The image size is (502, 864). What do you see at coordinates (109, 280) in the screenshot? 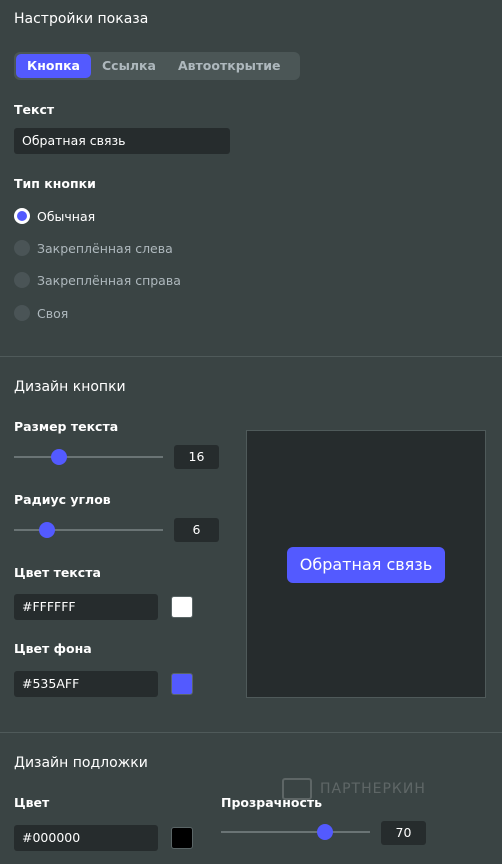
I see `radio-label: Закреплённая справа` at bounding box center [109, 280].